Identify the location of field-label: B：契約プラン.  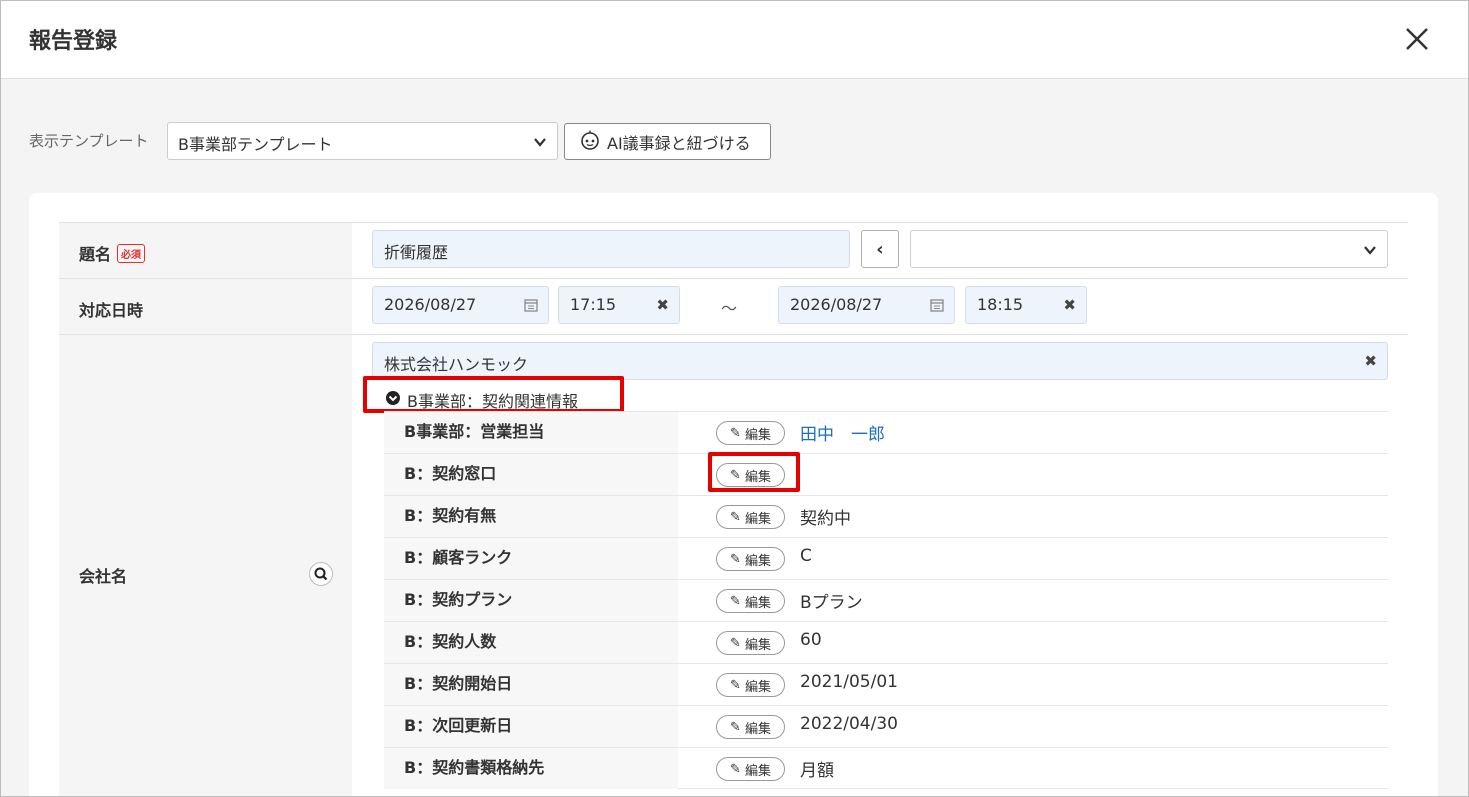
(531, 600).